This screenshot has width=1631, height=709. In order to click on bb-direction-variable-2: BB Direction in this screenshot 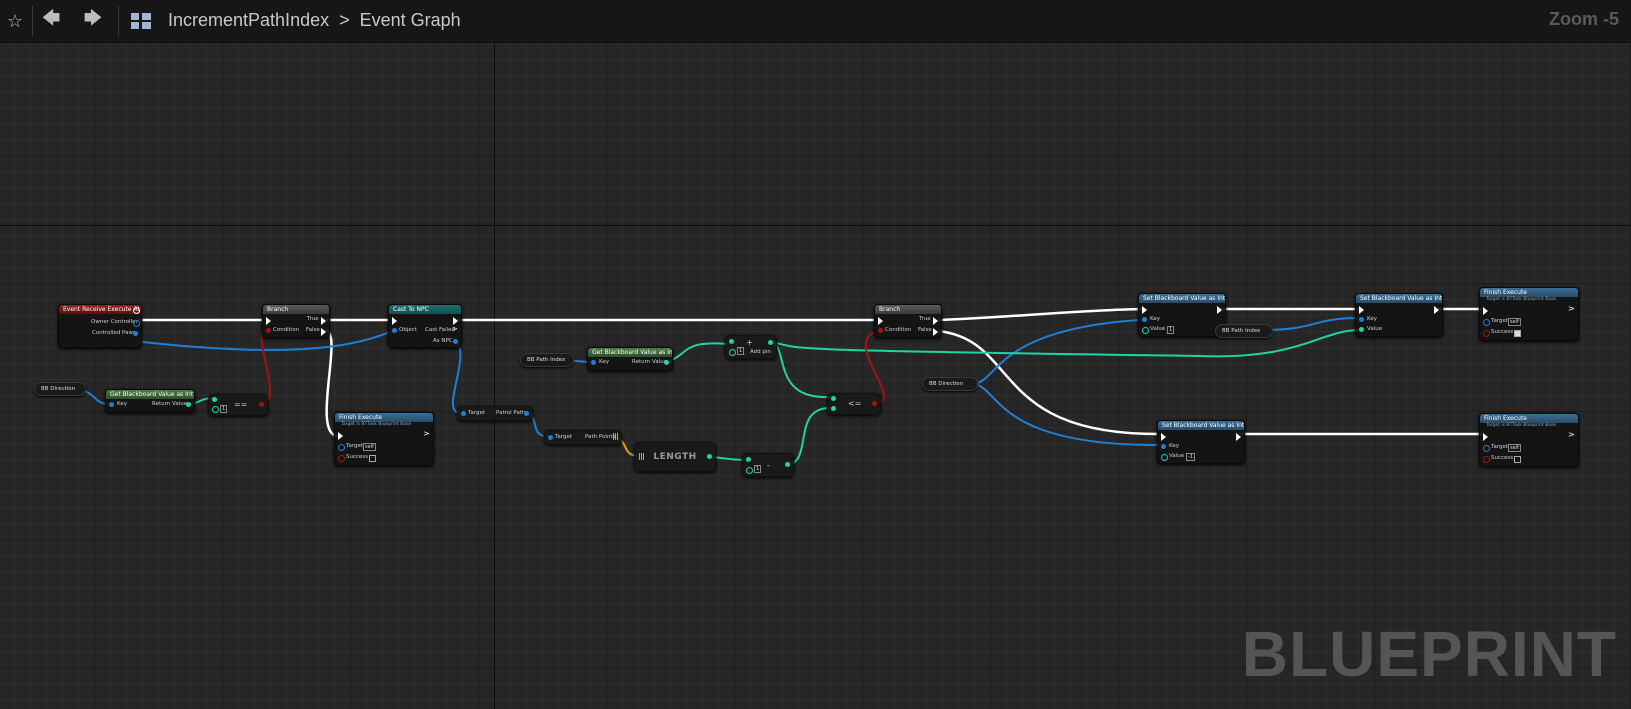, I will do `click(950, 384)`.